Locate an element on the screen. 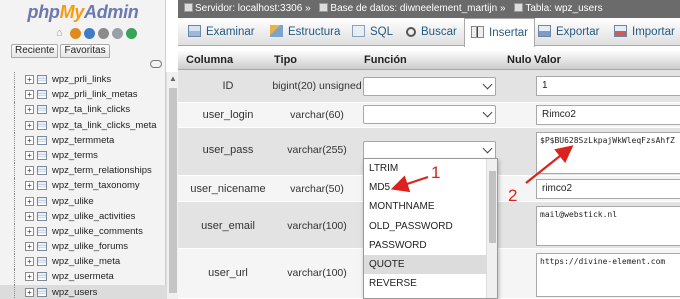  navigation-scrollbar: ▲ is located at coordinates (172, 185).